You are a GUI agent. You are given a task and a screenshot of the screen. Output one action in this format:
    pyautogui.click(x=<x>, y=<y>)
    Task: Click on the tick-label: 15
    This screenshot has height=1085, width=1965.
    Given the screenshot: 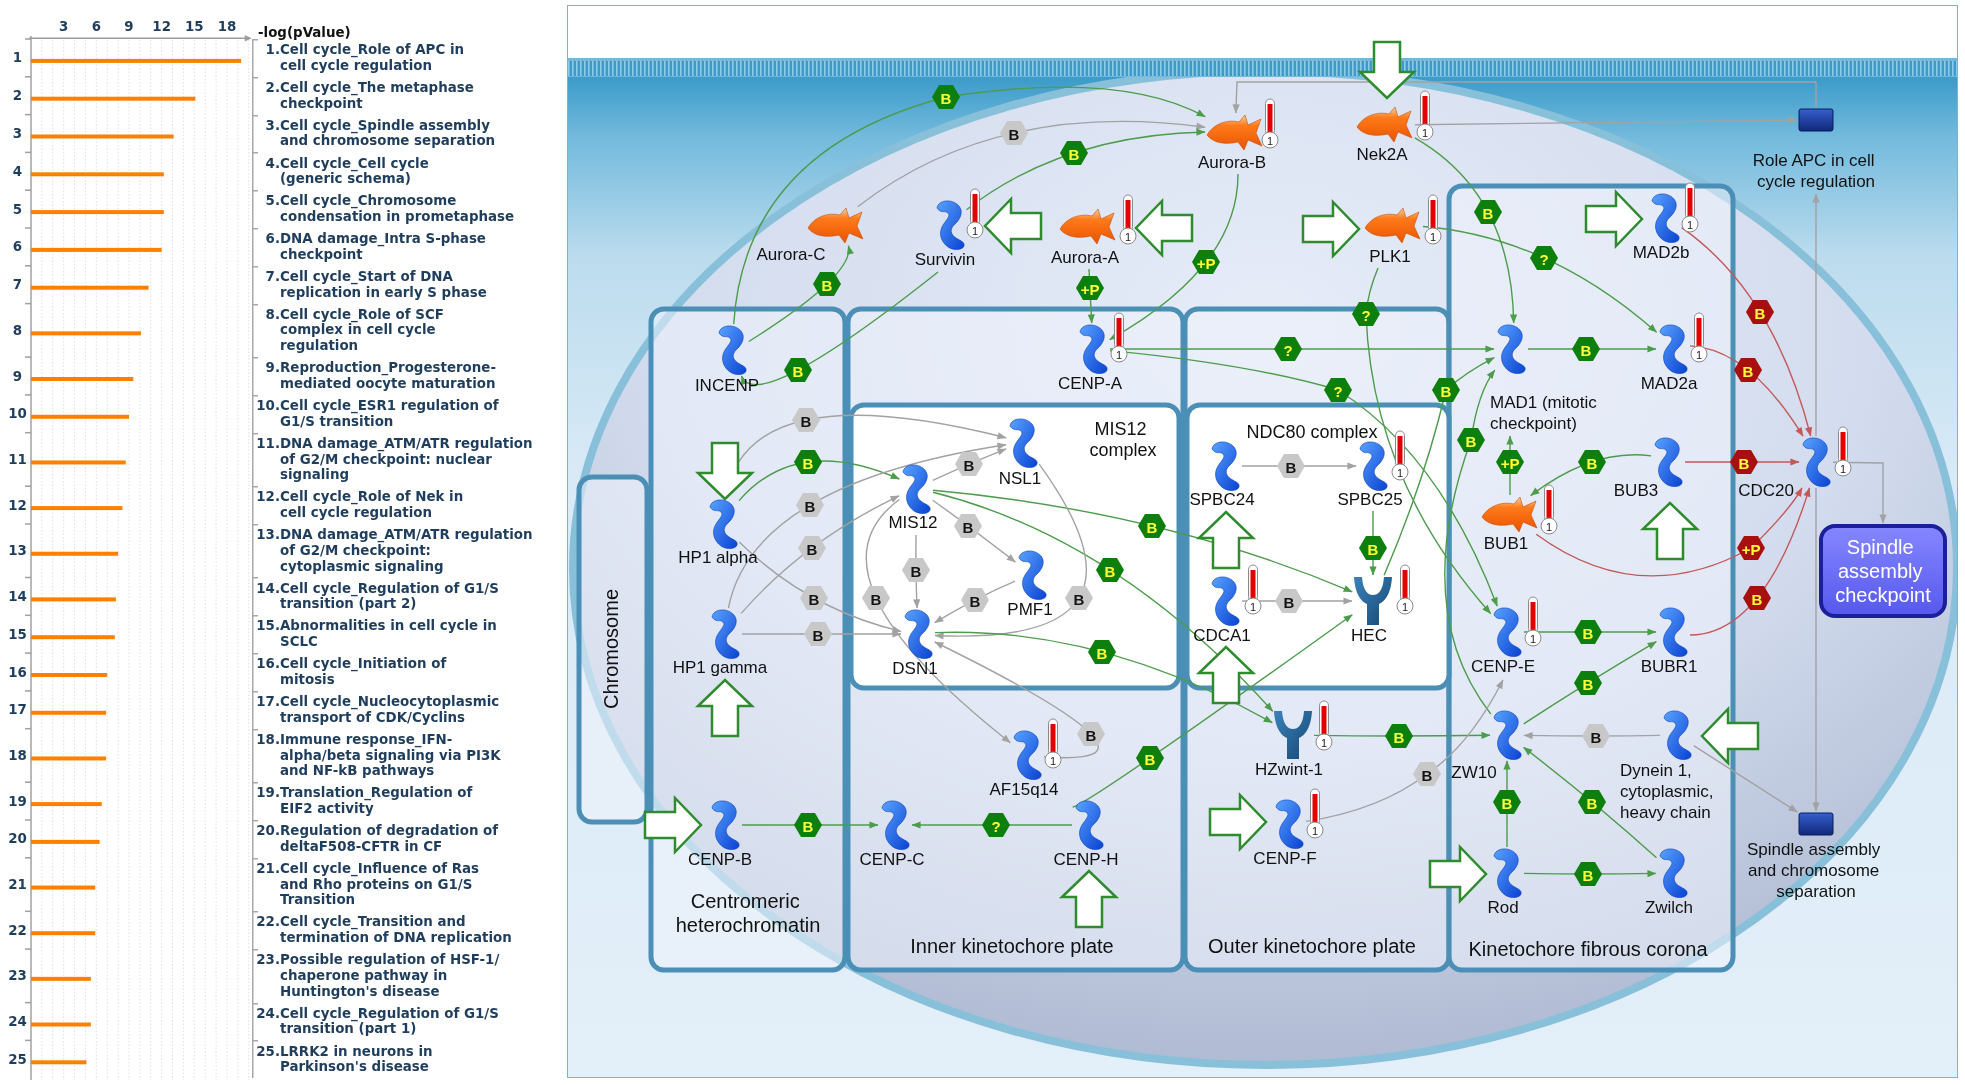 What is the action you would take?
    pyautogui.click(x=194, y=26)
    